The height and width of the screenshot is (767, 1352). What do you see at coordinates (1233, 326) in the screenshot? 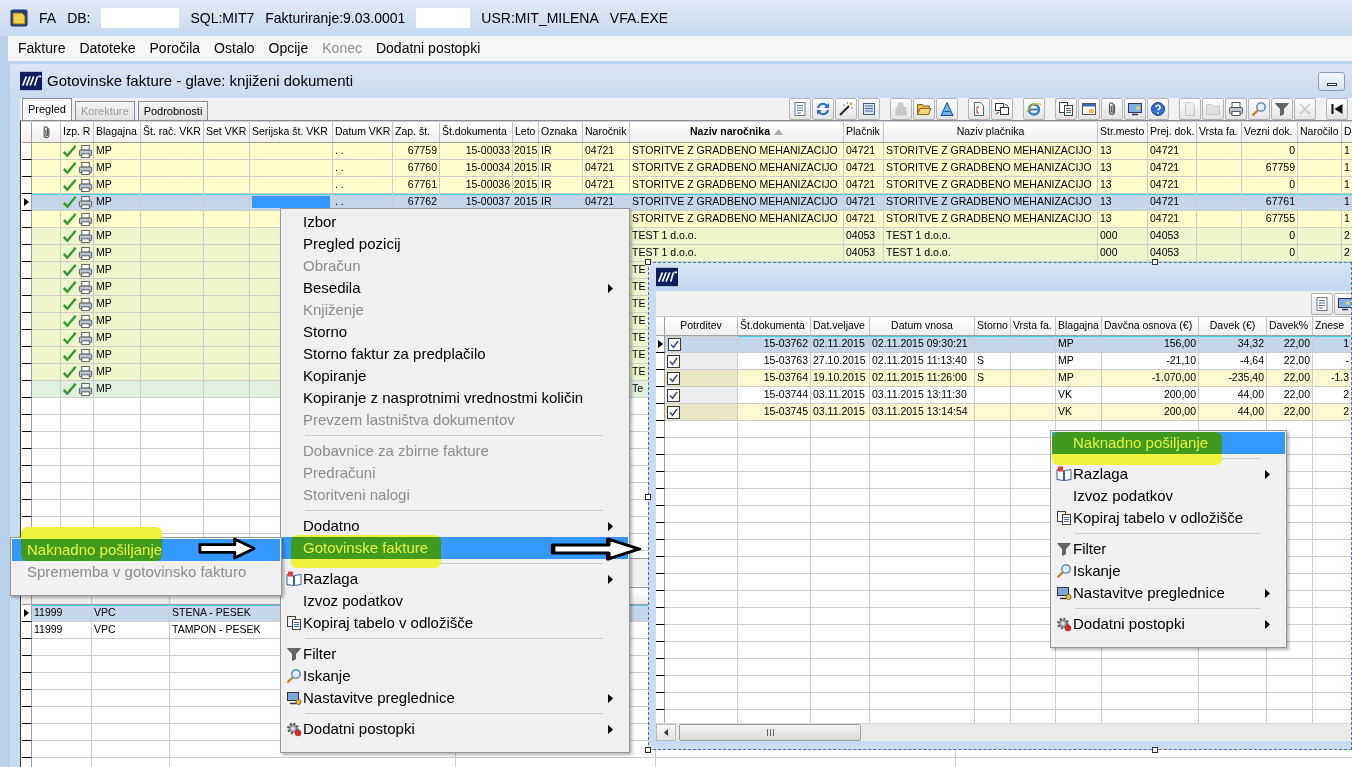
I see `column-header: Davek (€)` at bounding box center [1233, 326].